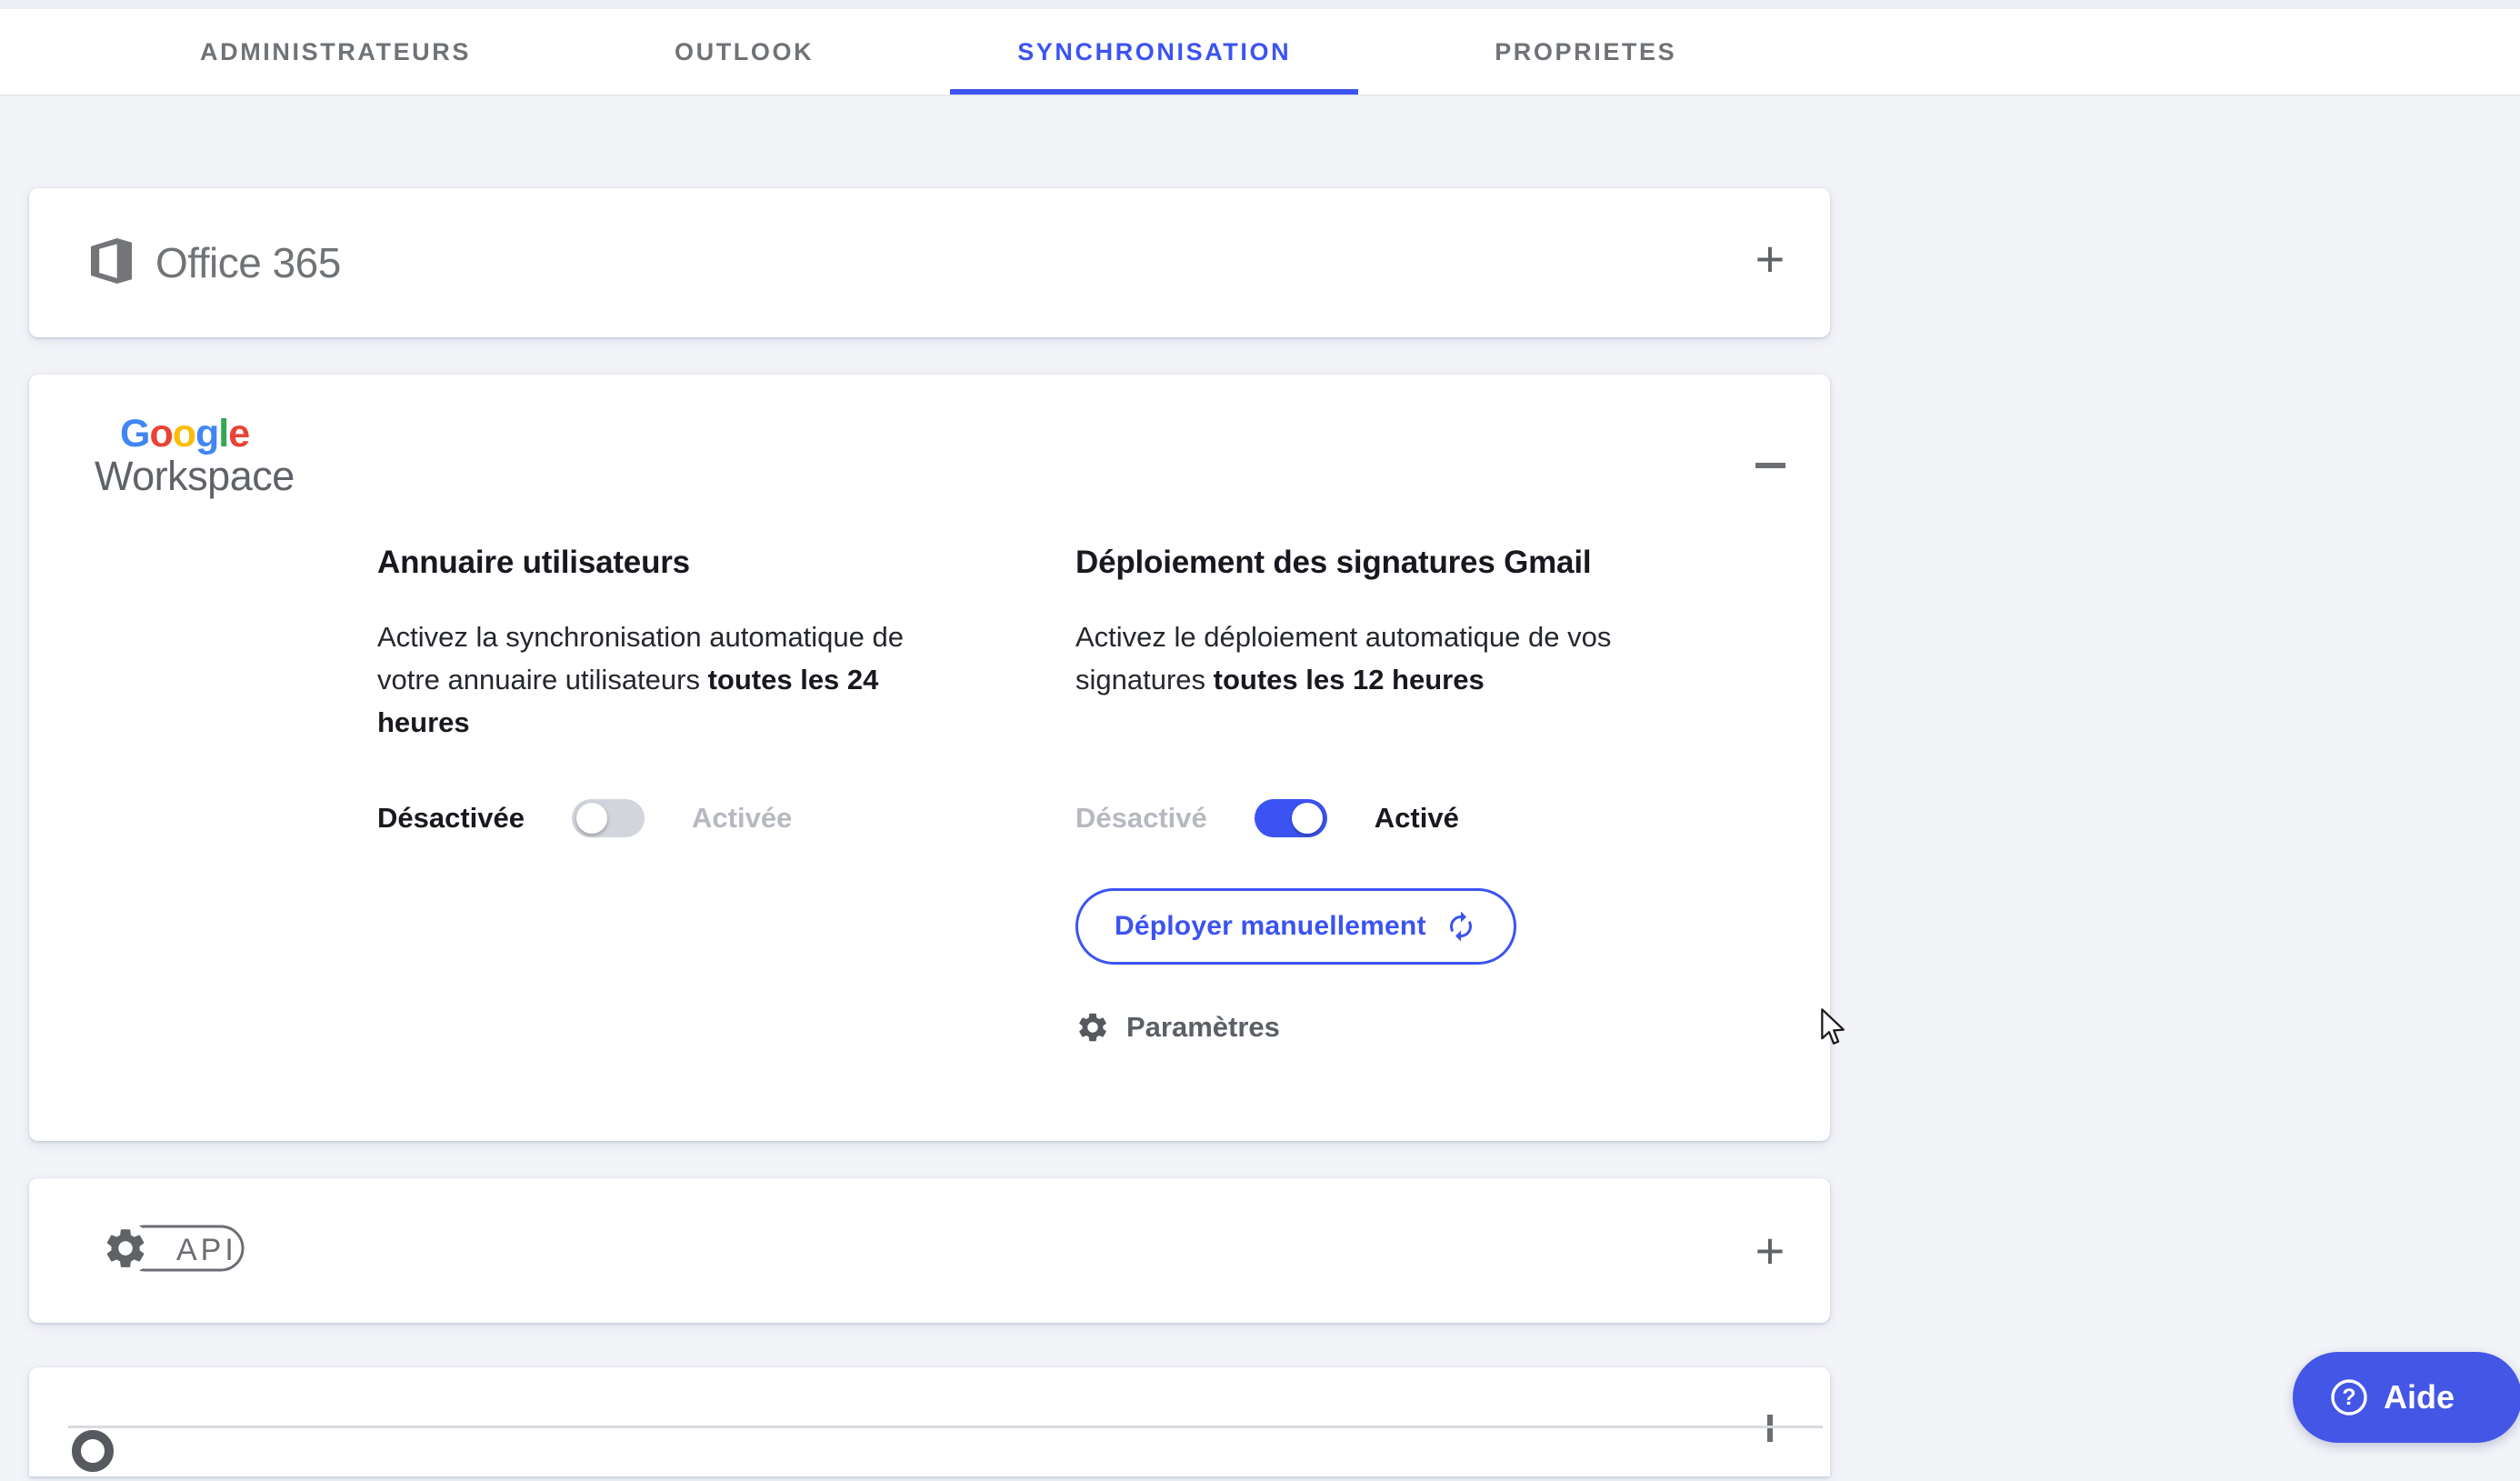 The height and width of the screenshot is (1481, 2520). Describe the element at coordinates (206, 1250) in the screenshot. I see `svg-text: API` at that location.